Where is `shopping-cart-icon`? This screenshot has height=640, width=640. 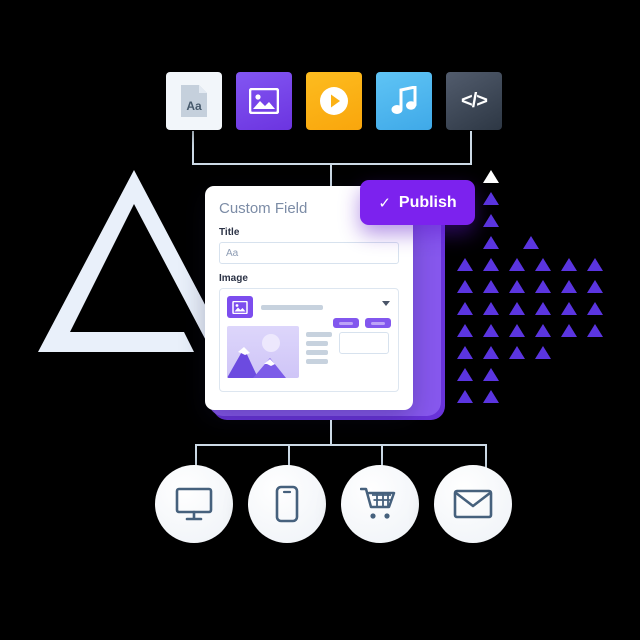
shopping-cart-icon is located at coordinates (378, 503).